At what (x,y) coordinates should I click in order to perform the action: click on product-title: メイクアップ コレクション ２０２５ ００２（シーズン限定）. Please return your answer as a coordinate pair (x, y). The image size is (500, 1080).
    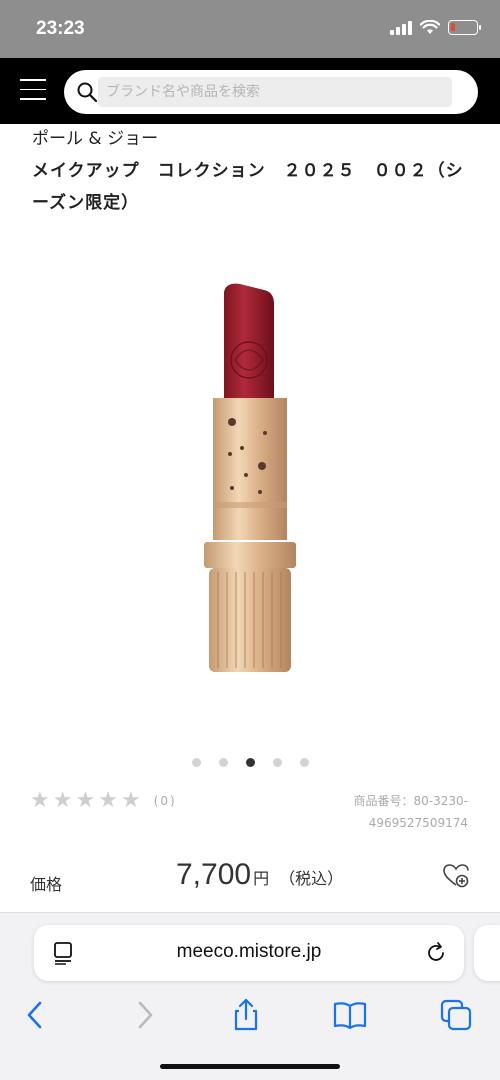
    Looking at the image, I should click on (248, 187).